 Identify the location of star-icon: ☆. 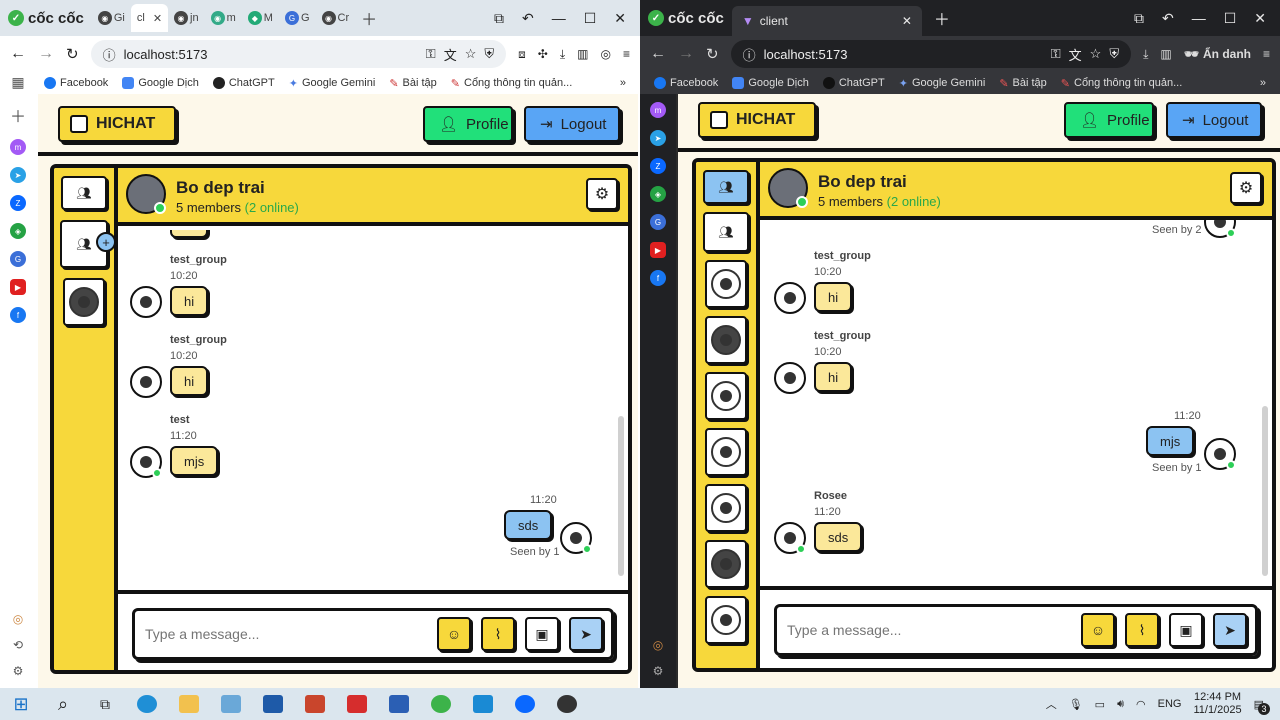
(1096, 54).